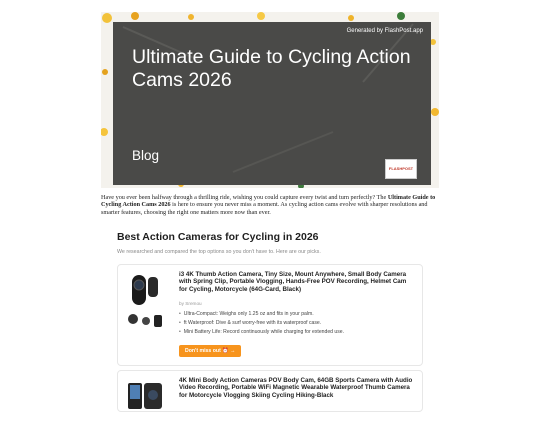  Describe the element at coordinates (401, 169) in the screenshot. I see `flashpost-logo: FLASHPOST` at that location.